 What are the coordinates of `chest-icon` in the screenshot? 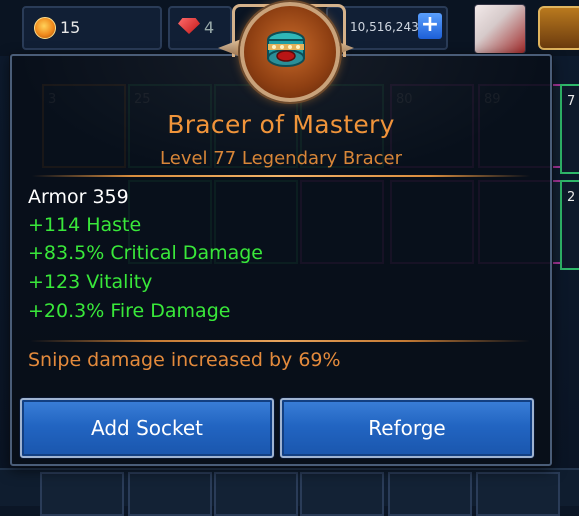 It's located at (558, 28).